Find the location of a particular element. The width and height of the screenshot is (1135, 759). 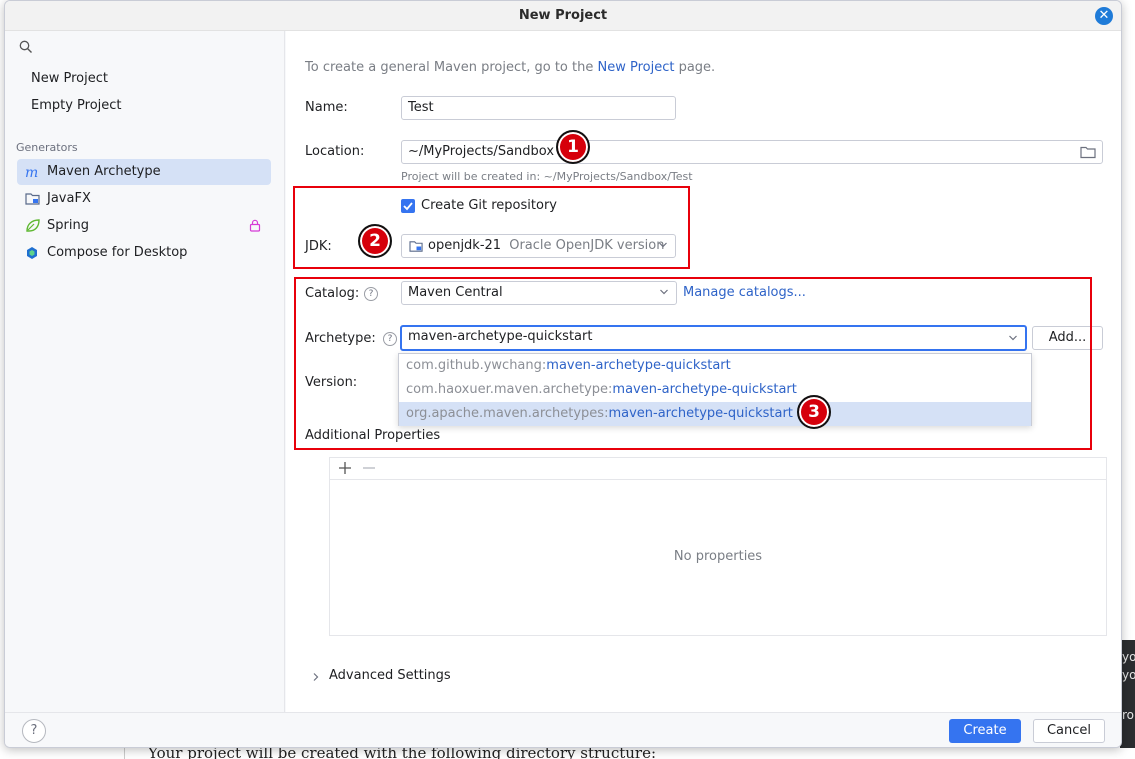

location-value: ~/MyProjects/Sandbox is located at coordinates (481, 151).